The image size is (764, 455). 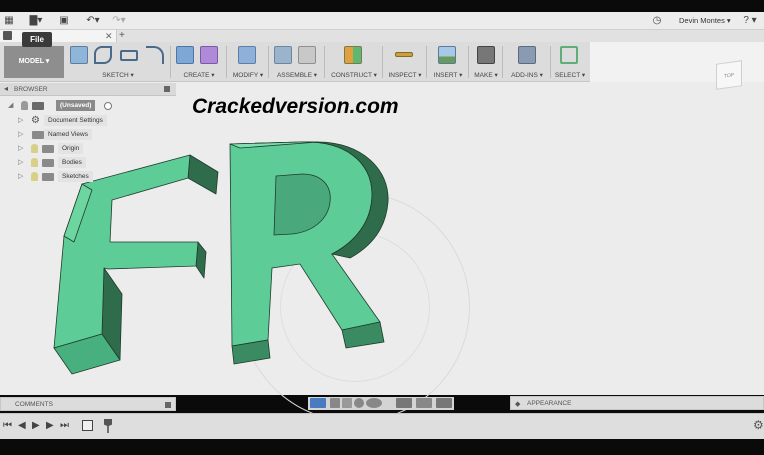 What do you see at coordinates (126, 251) in the screenshot?
I see `letter-f-front-face` at bounding box center [126, 251].